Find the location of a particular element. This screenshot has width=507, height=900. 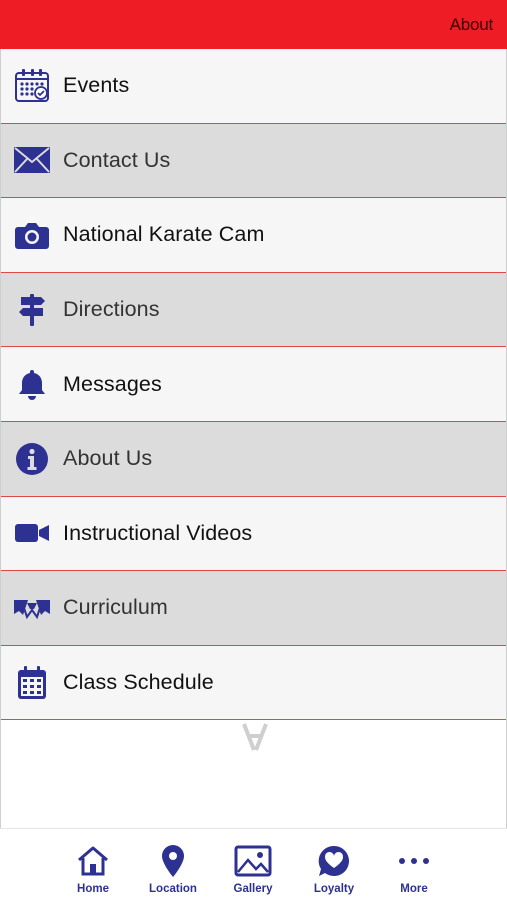

calendar-check-icon is located at coordinates (32, 86).